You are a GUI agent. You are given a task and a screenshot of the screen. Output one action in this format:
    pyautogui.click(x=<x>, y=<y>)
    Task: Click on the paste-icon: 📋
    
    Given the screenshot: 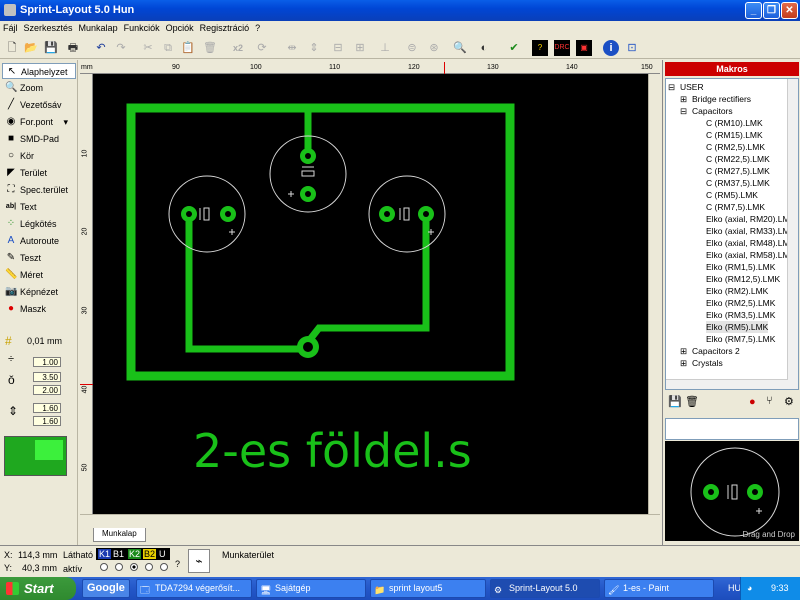 What is the action you would take?
    pyautogui.click(x=188, y=48)
    